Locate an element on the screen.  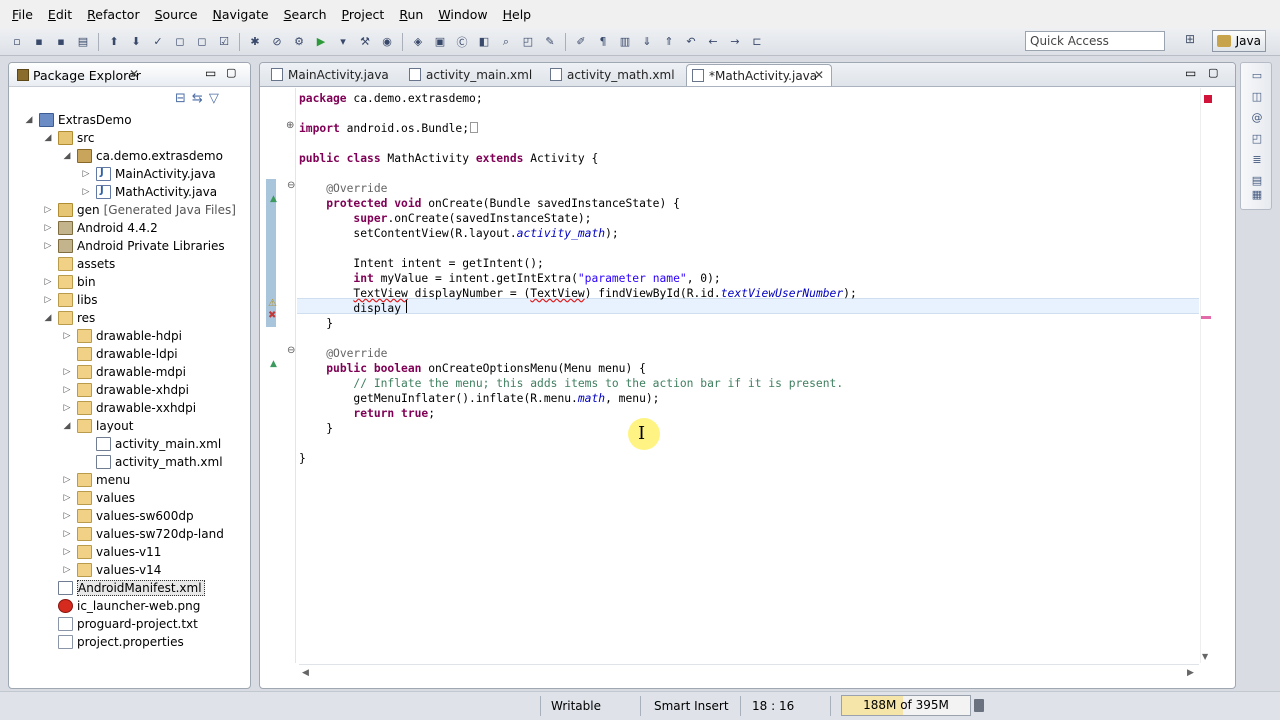
tree-item-activity-main-xml: activity_main.xml is located at coordinates (150, 444).